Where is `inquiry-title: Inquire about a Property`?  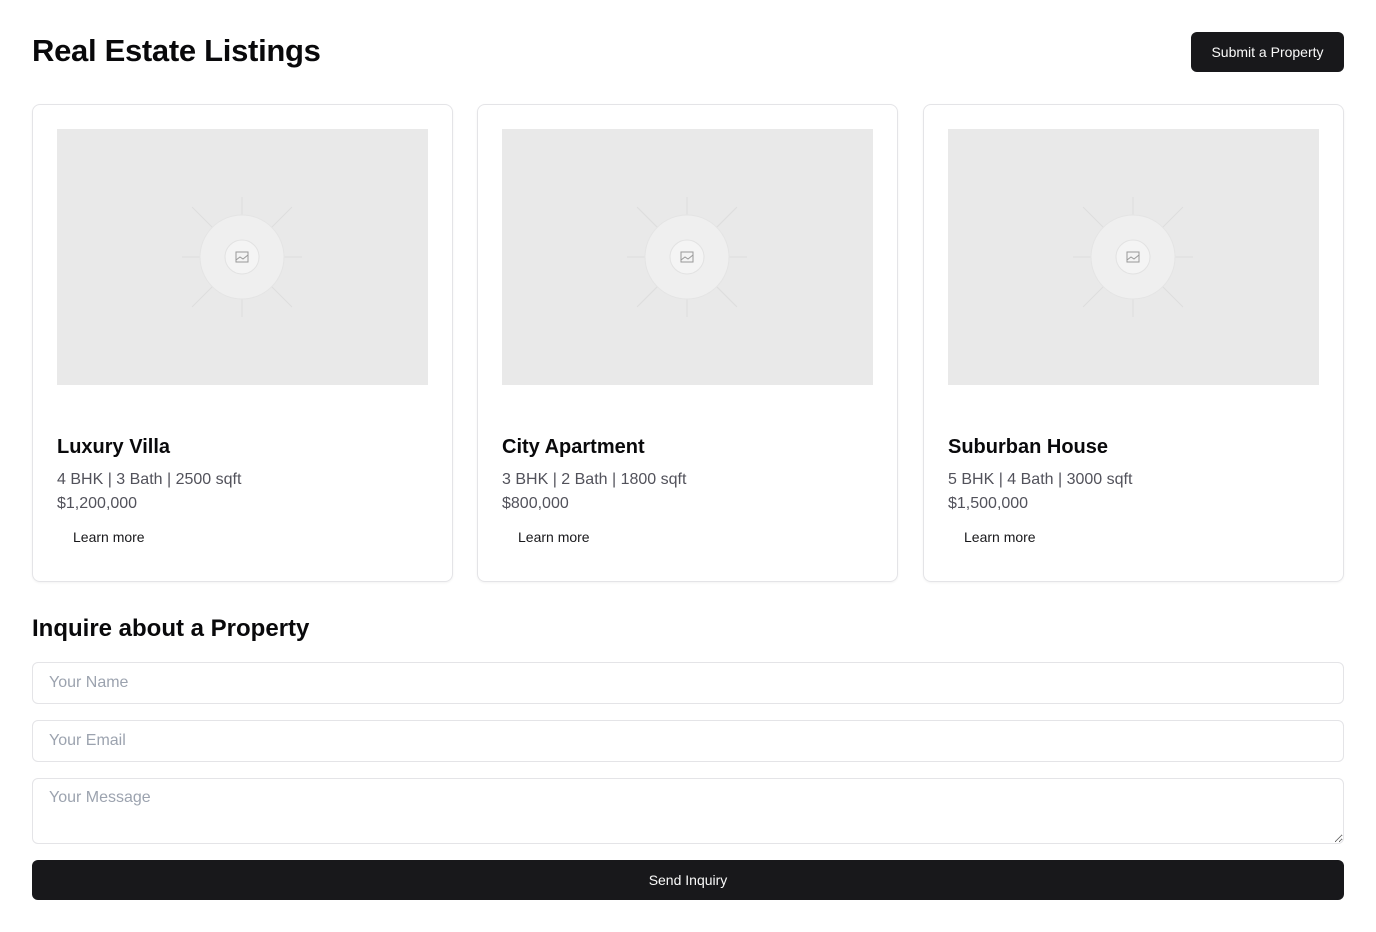 inquiry-title: Inquire about a Property is located at coordinates (171, 628).